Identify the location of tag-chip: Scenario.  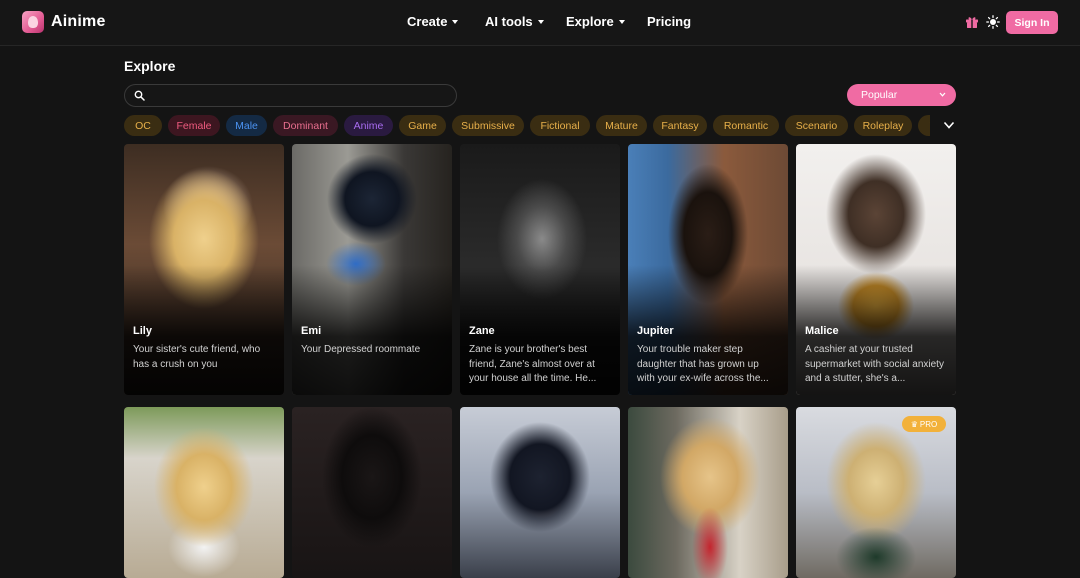
(816, 125).